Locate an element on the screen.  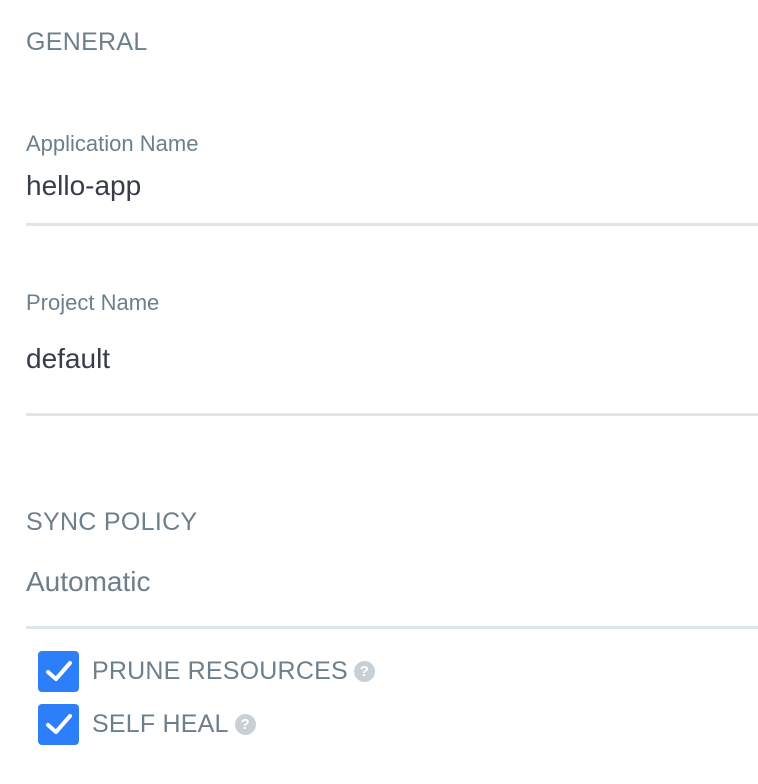
prune-resources-checkbox is located at coordinates (58, 671).